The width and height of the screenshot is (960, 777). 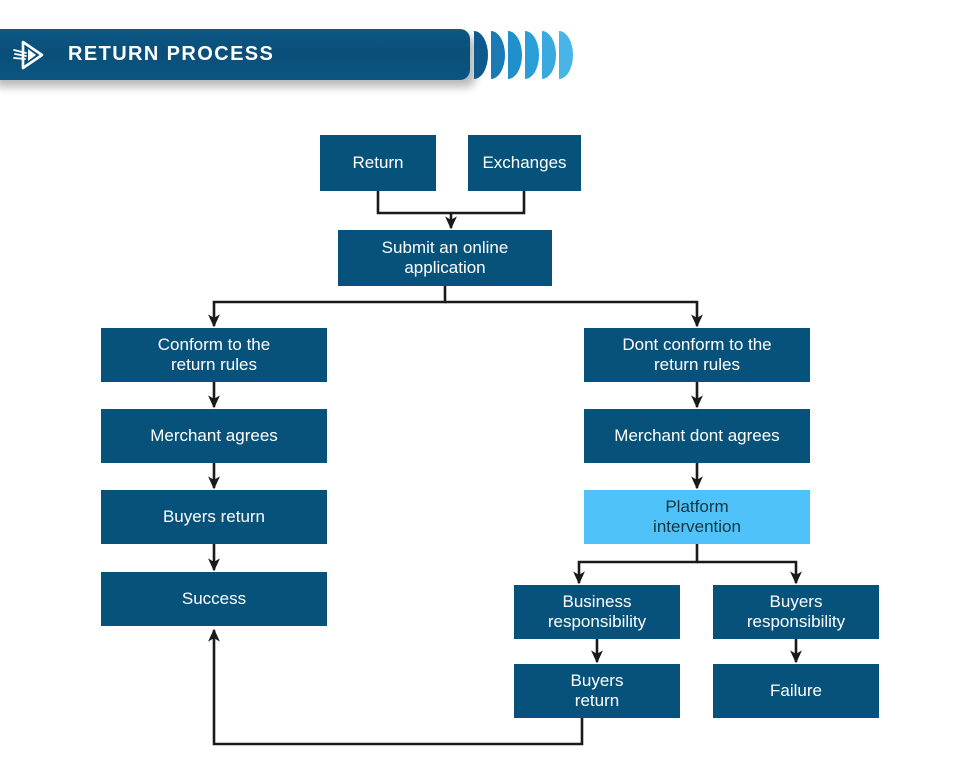 I want to click on flowchart-node-buyers-return-left: Buyers return, so click(x=214, y=517).